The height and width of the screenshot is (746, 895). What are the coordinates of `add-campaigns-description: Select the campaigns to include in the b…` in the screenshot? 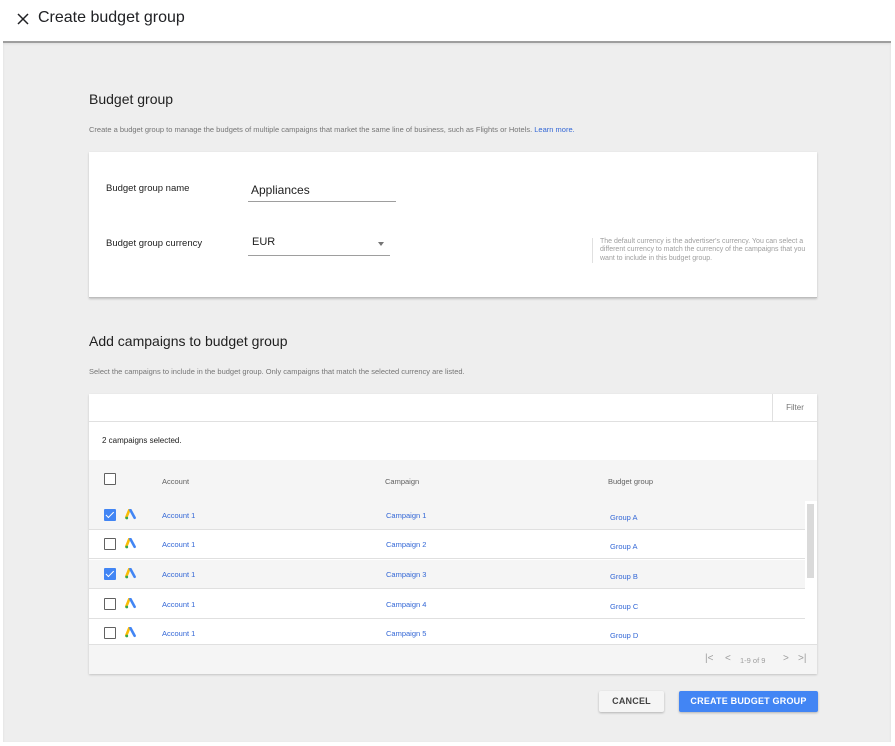 It's located at (277, 371).